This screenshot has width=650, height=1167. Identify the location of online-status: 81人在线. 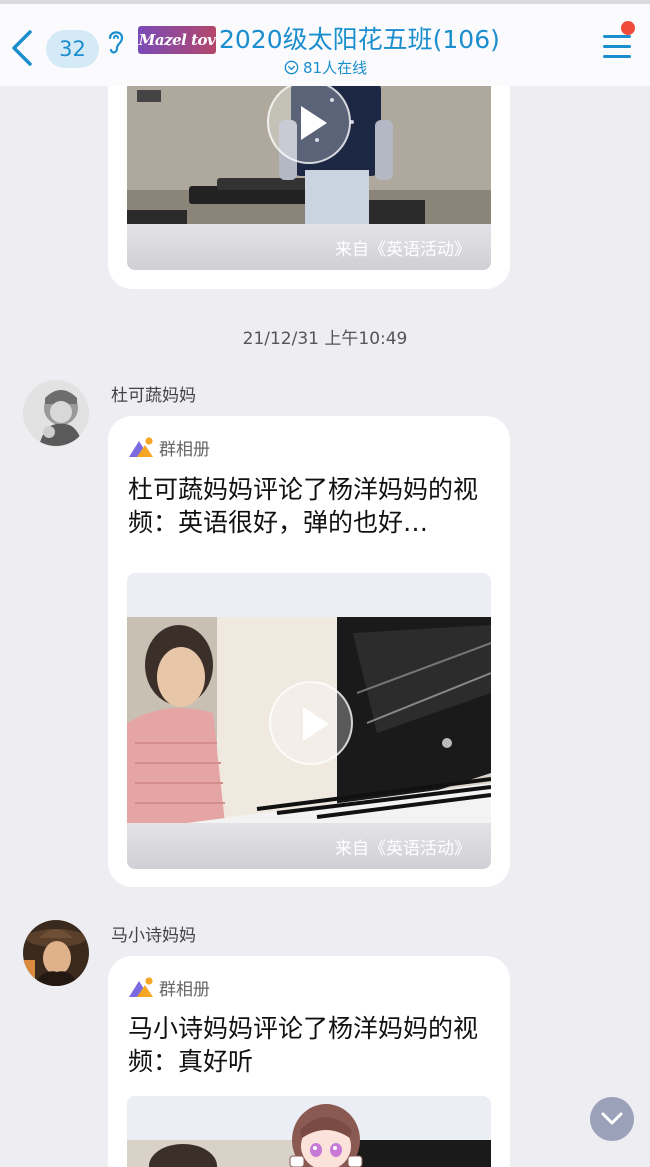
(325, 67).